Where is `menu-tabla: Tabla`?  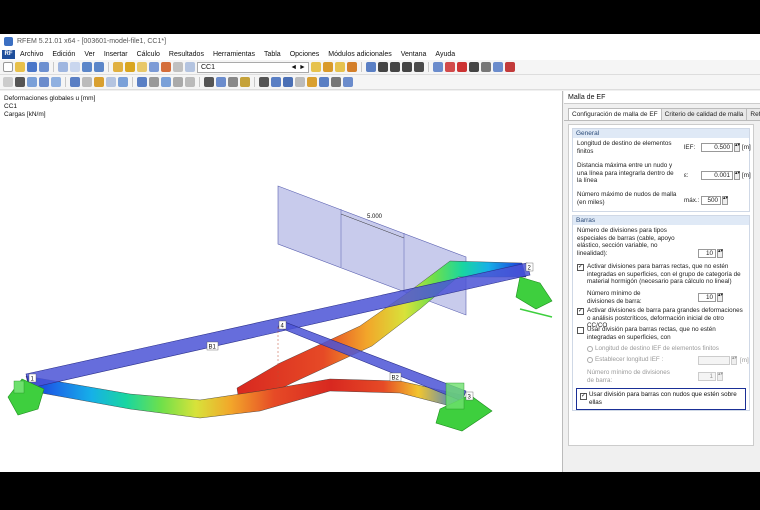 menu-tabla: Tabla is located at coordinates (272, 54).